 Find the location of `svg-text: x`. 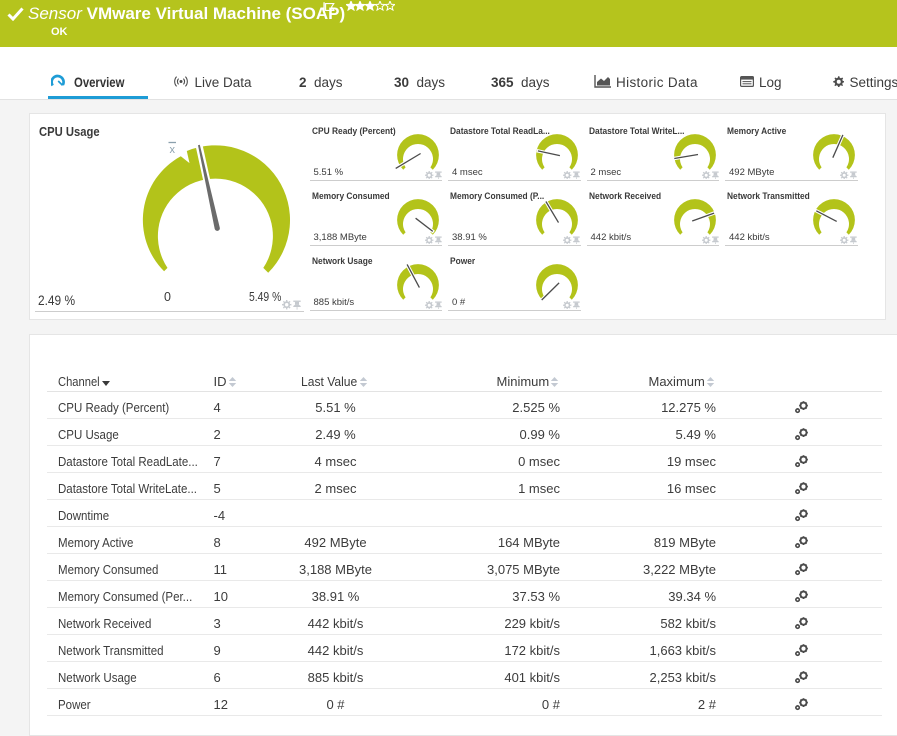

svg-text: x is located at coordinates (173, 150).